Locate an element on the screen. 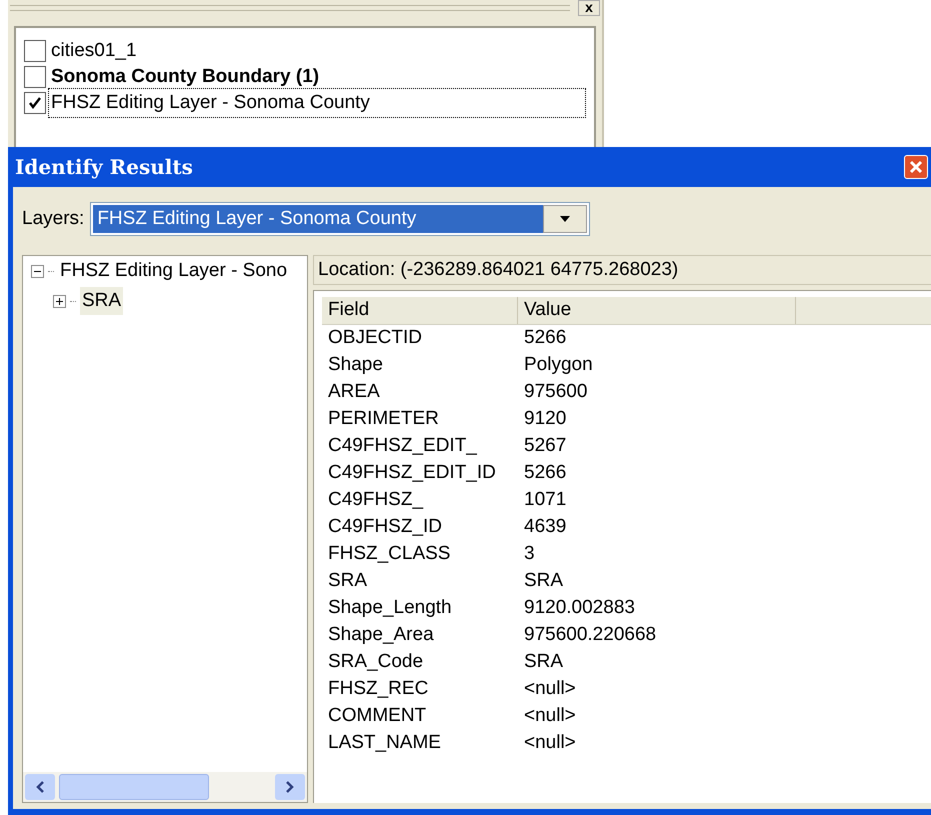 The image size is (931, 815). chevron-right-icon is located at coordinates (290, 787).